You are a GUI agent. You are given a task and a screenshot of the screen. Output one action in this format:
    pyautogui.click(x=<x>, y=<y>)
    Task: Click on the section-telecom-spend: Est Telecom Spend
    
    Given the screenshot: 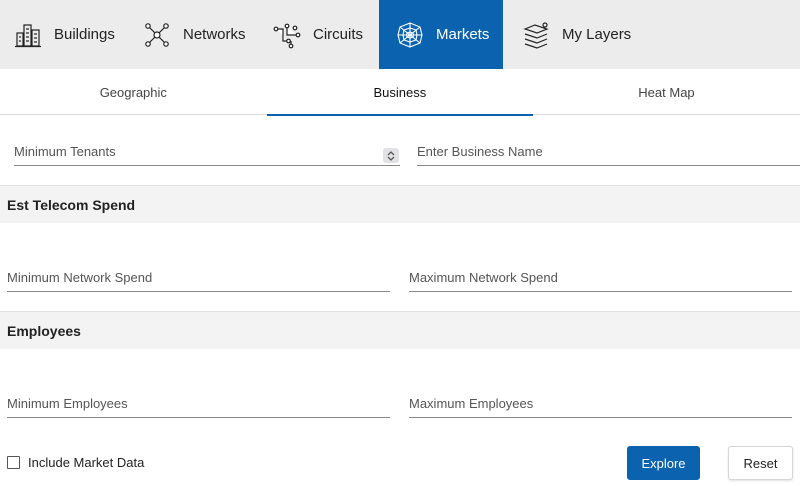 What is the action you would take?
    pyautogui.click(x=400, y=204)
    